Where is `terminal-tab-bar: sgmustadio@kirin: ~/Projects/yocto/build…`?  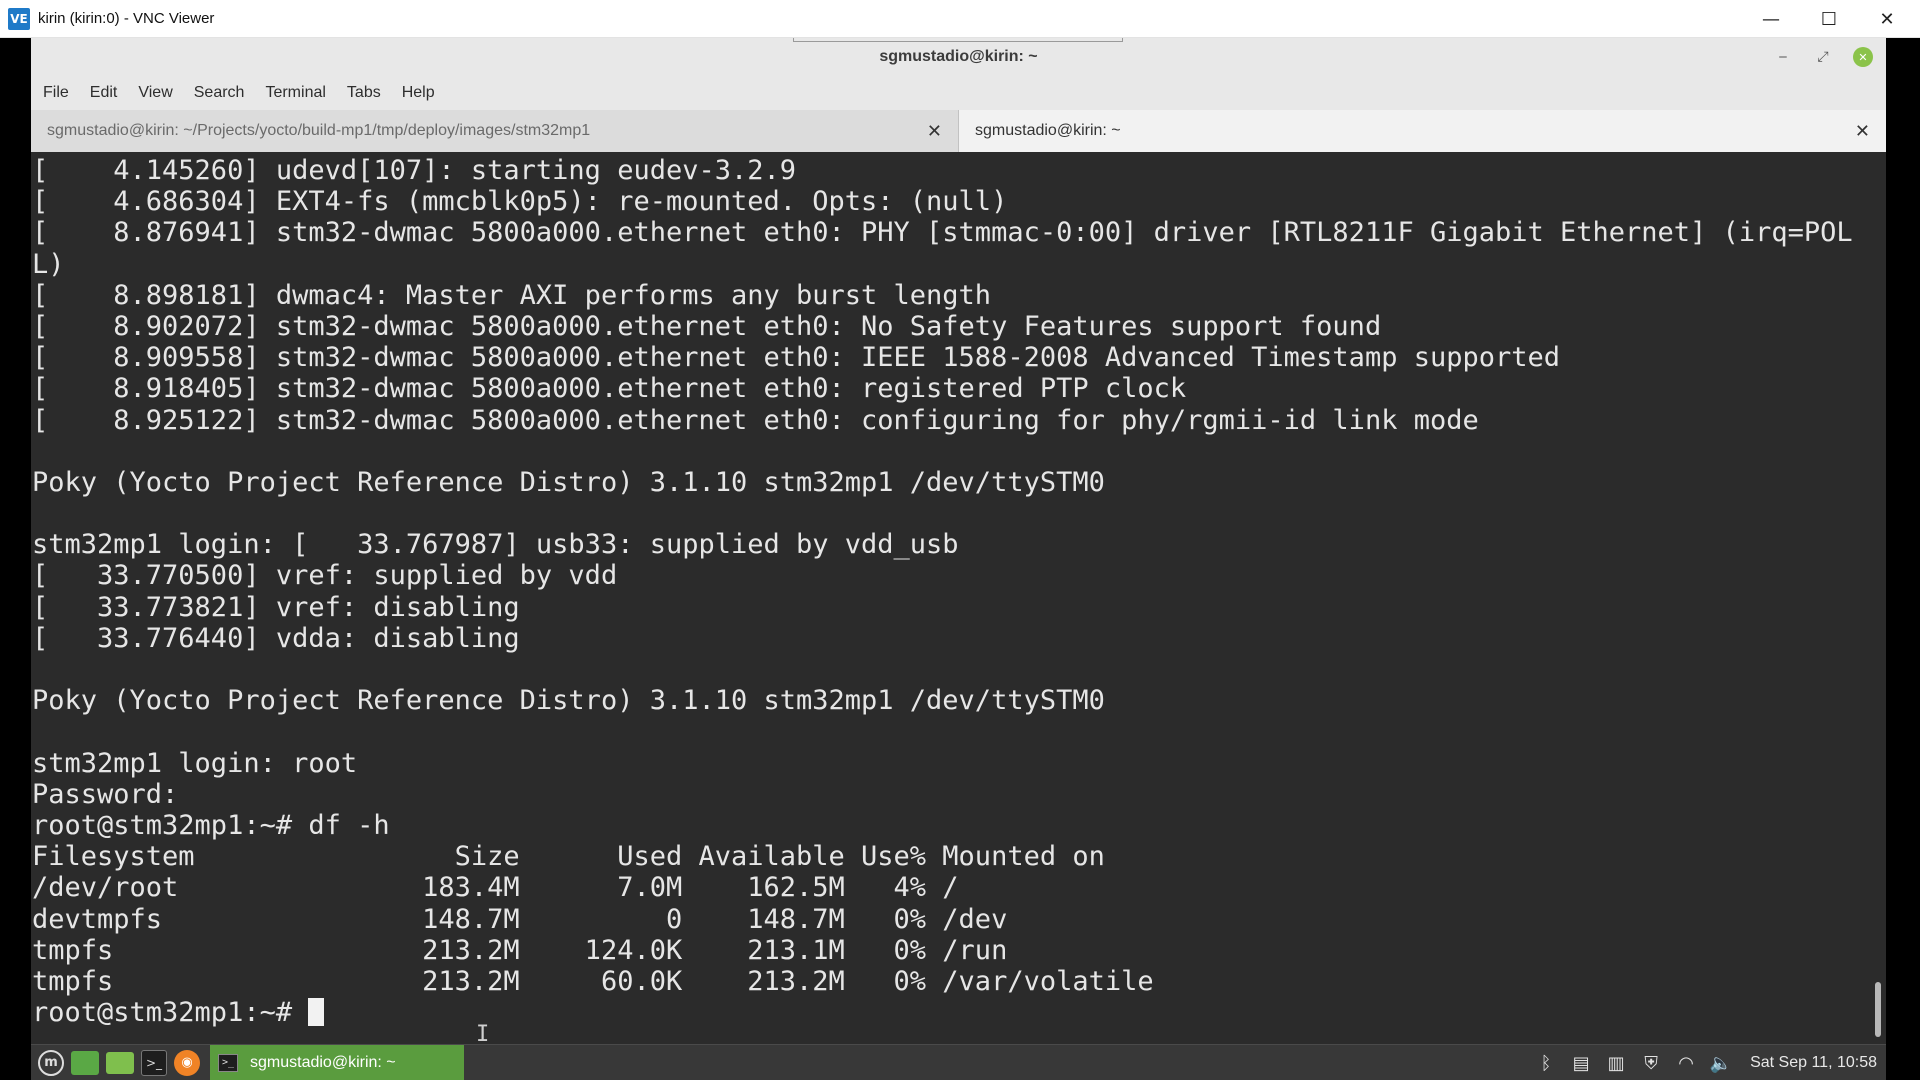 terminal-tab-bar: sgmustadio@kirin: ~/Projects/yocto/build… is located at coordinates (958, 131).